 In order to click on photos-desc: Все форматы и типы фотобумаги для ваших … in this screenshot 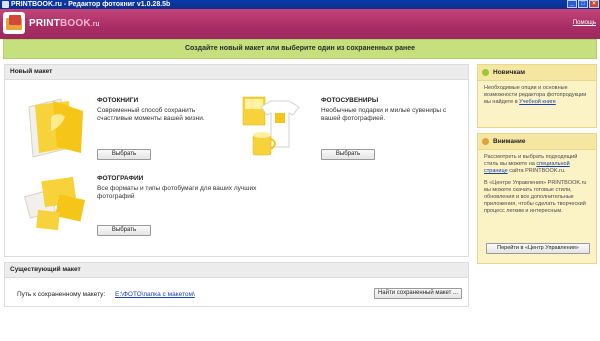, I will do `click(177, 192)`.